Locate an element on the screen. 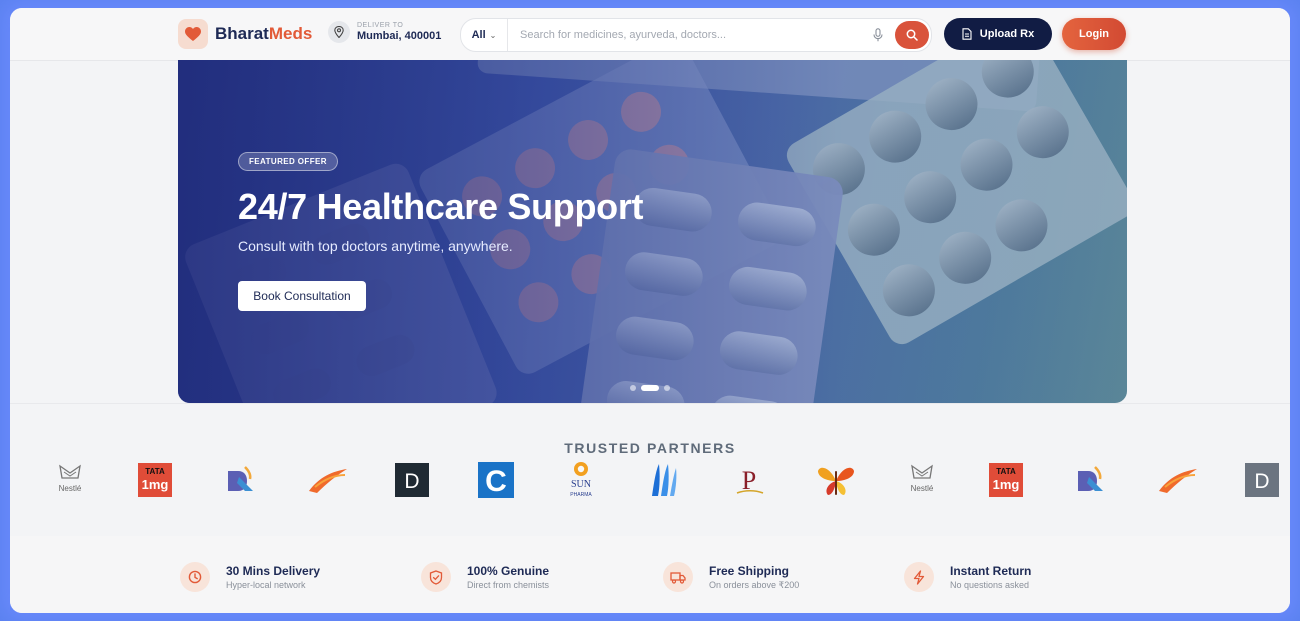  category-dropdown: All ⌄ is located at coordinates (484, 35).